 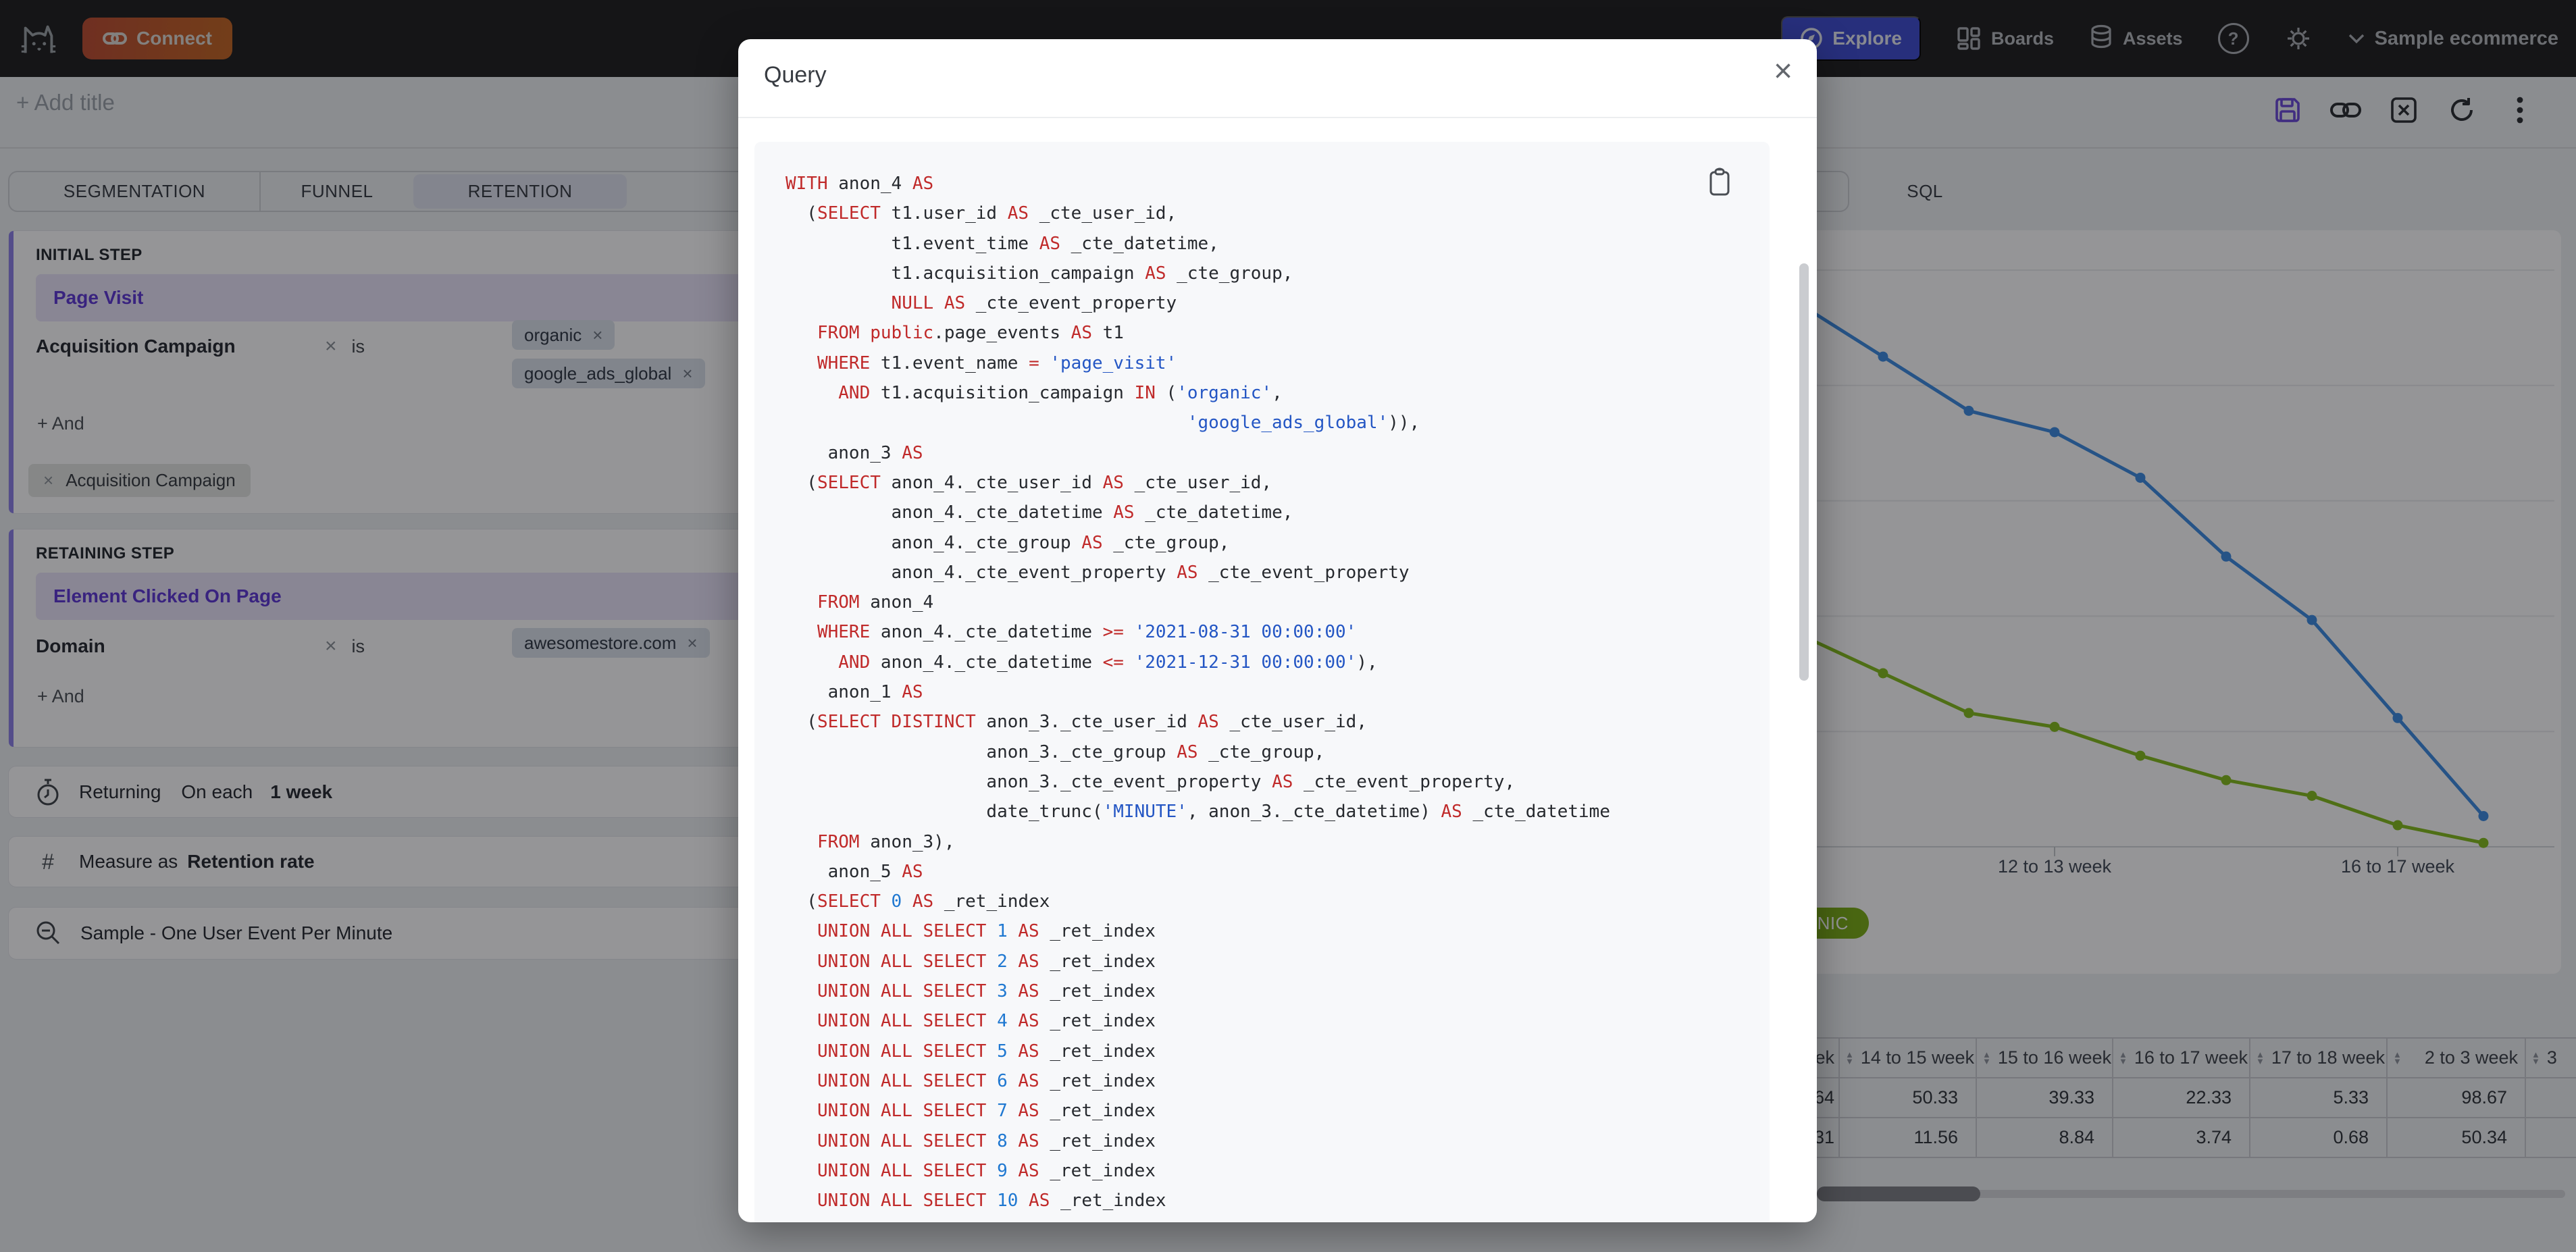 I want to click on modal-scrollbar-thumb, so click(x=1804, y=472).